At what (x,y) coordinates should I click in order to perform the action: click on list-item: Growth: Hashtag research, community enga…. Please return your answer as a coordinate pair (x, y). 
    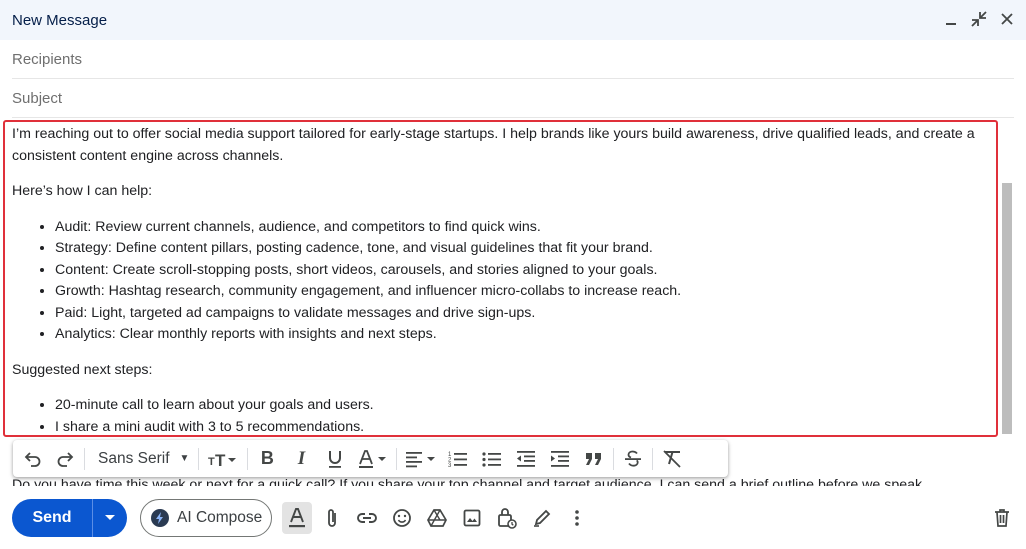
    Looking at the image, I should click on (521, 292).